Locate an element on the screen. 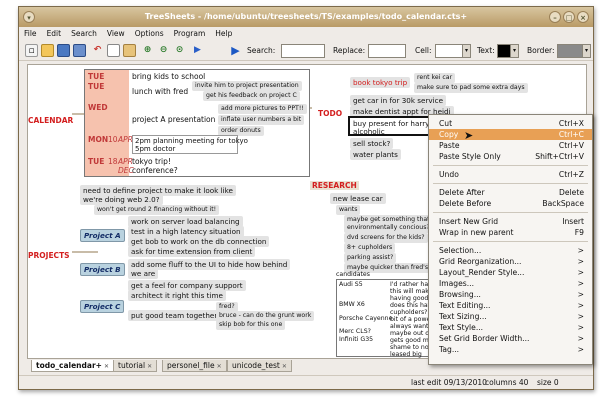  menu-item-wrap-in-new-parent: Wrap in new parent F9 is located at coordinates (510, 232).